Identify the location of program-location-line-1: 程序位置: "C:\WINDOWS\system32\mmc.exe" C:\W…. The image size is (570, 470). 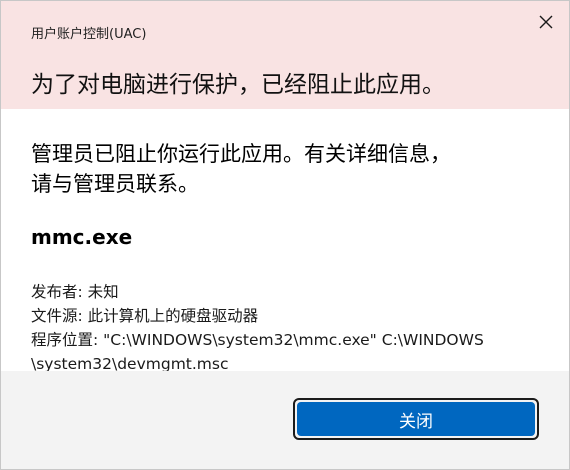
(257, 340).